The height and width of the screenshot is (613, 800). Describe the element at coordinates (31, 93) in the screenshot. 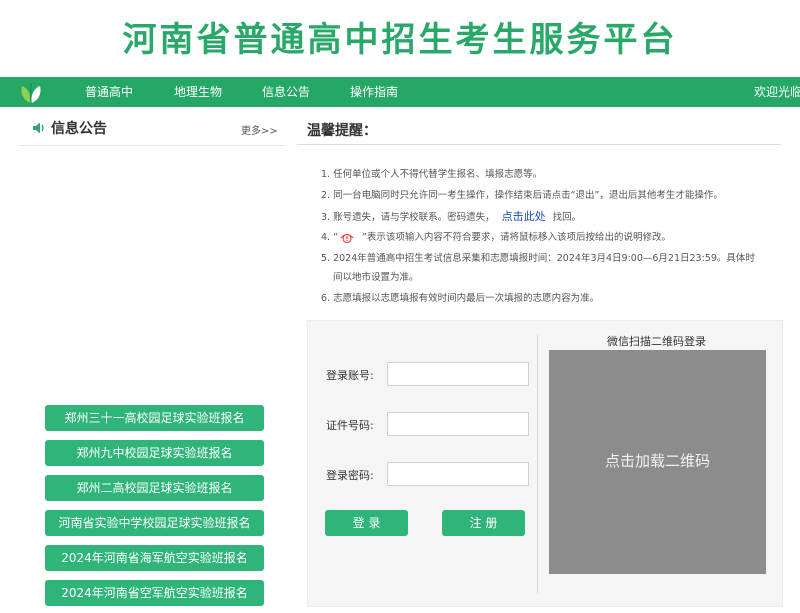

I see `leaf-logo-icon` at that location.